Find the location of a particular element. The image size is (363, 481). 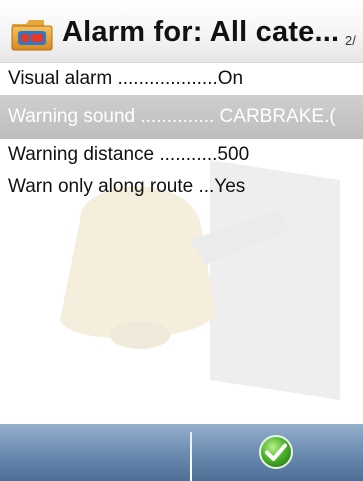

setting-warn-along-route: Warn only along route ...Yes is located at coordinates (181, 187).